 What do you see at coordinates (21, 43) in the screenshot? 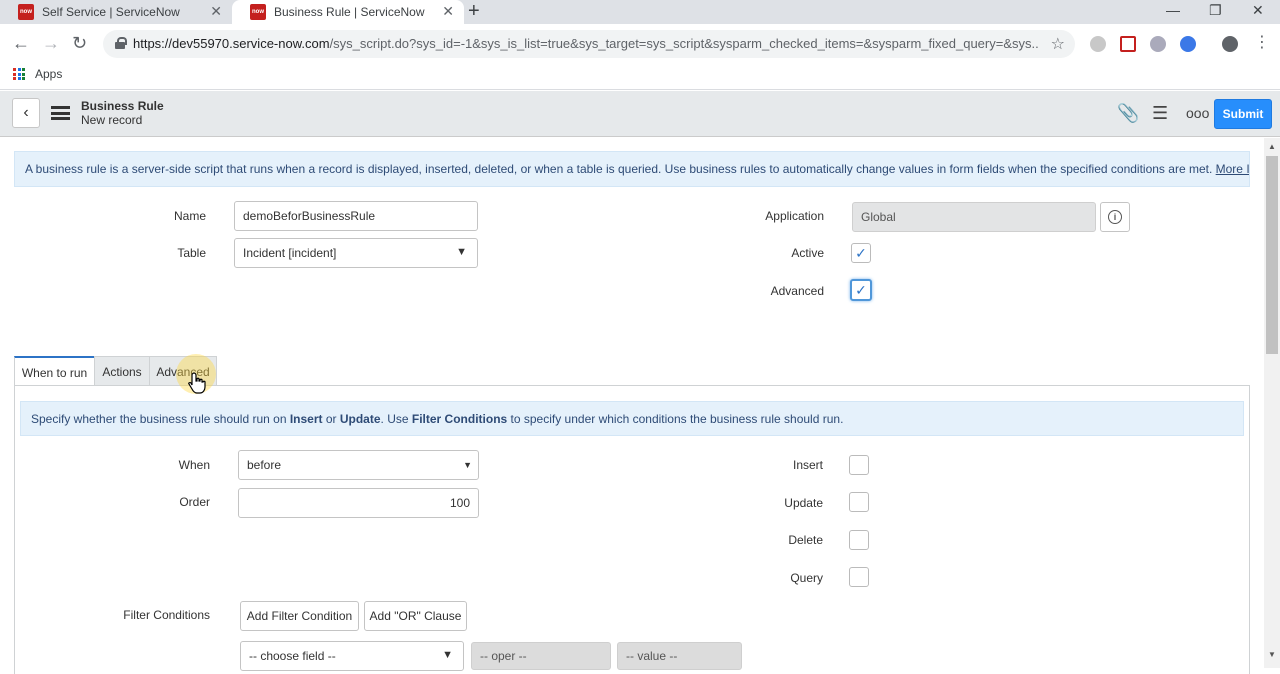
I see `back-arrow-icon: ←` at bounding box center [21, 43].